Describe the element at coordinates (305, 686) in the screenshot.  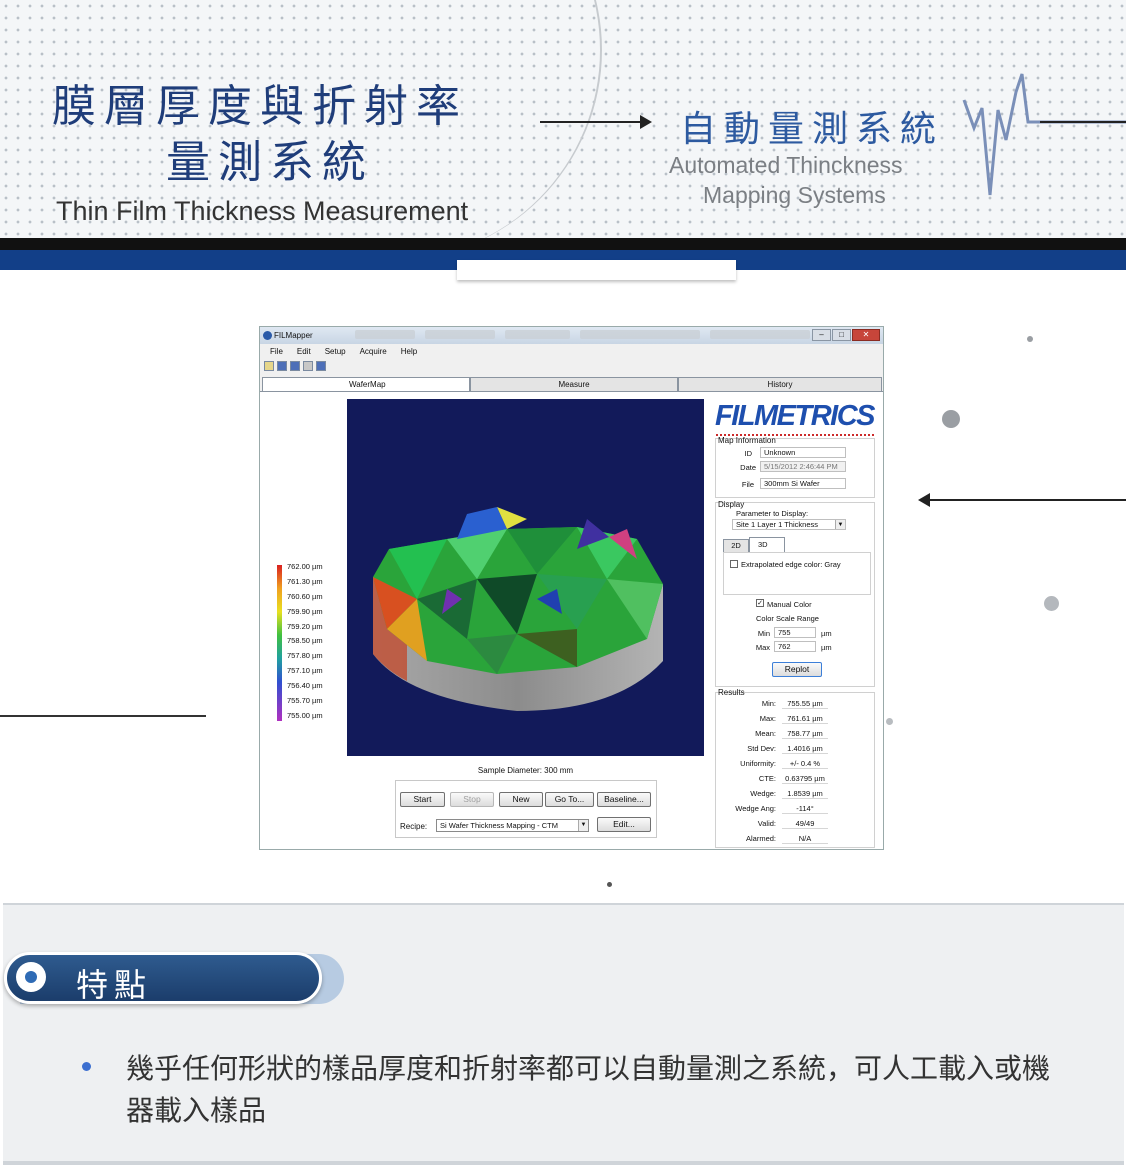
I see `legend-label: 756.40 µm` at that location.